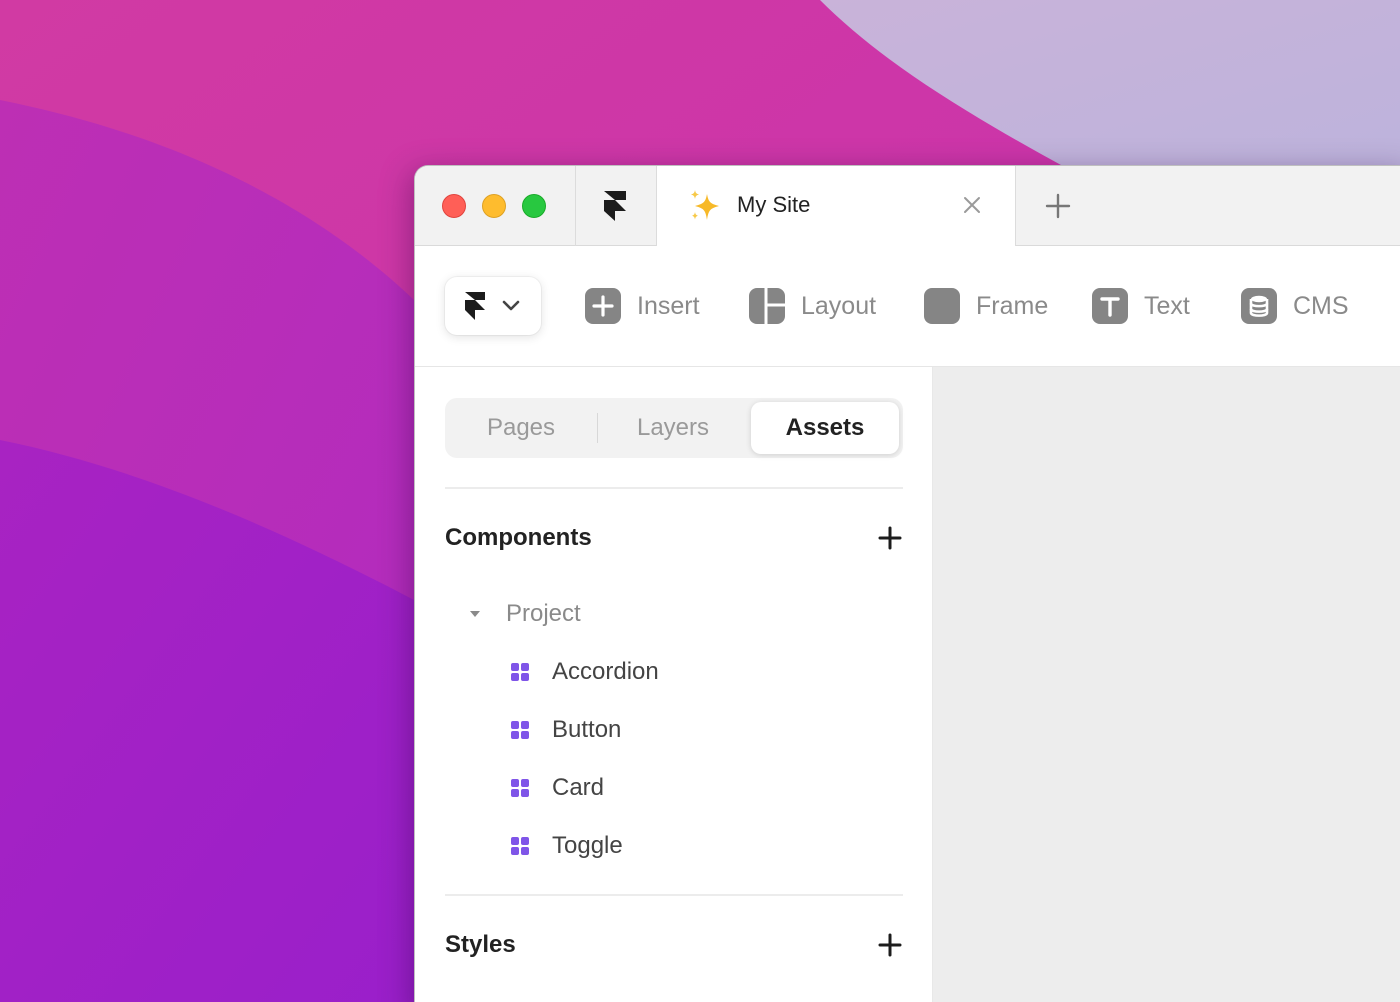 The image size is (1400, 1002). What do you see at coordinates (578, 787) in the screenshot?
I see `component-label: Card` at bounding box center [578, 787].